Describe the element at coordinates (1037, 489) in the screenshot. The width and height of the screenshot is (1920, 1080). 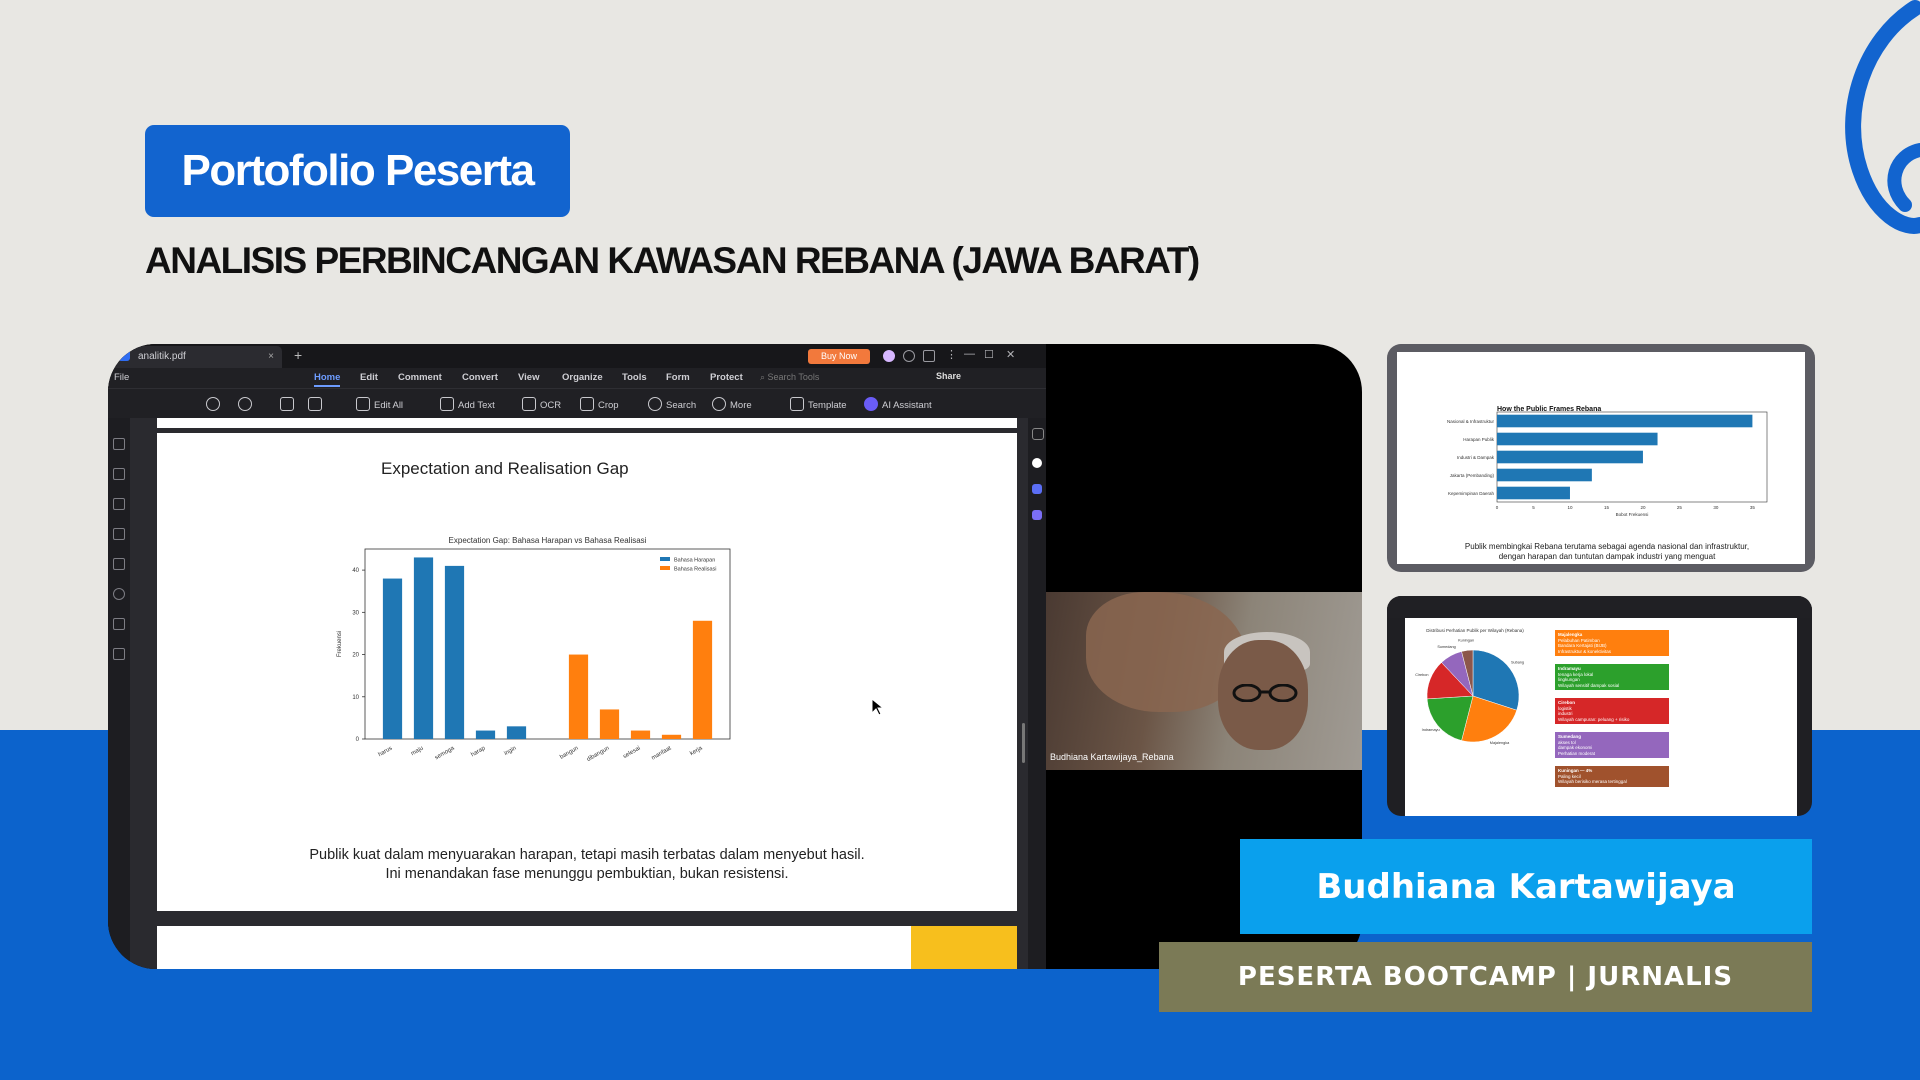
I see `translate-icon` at that location.